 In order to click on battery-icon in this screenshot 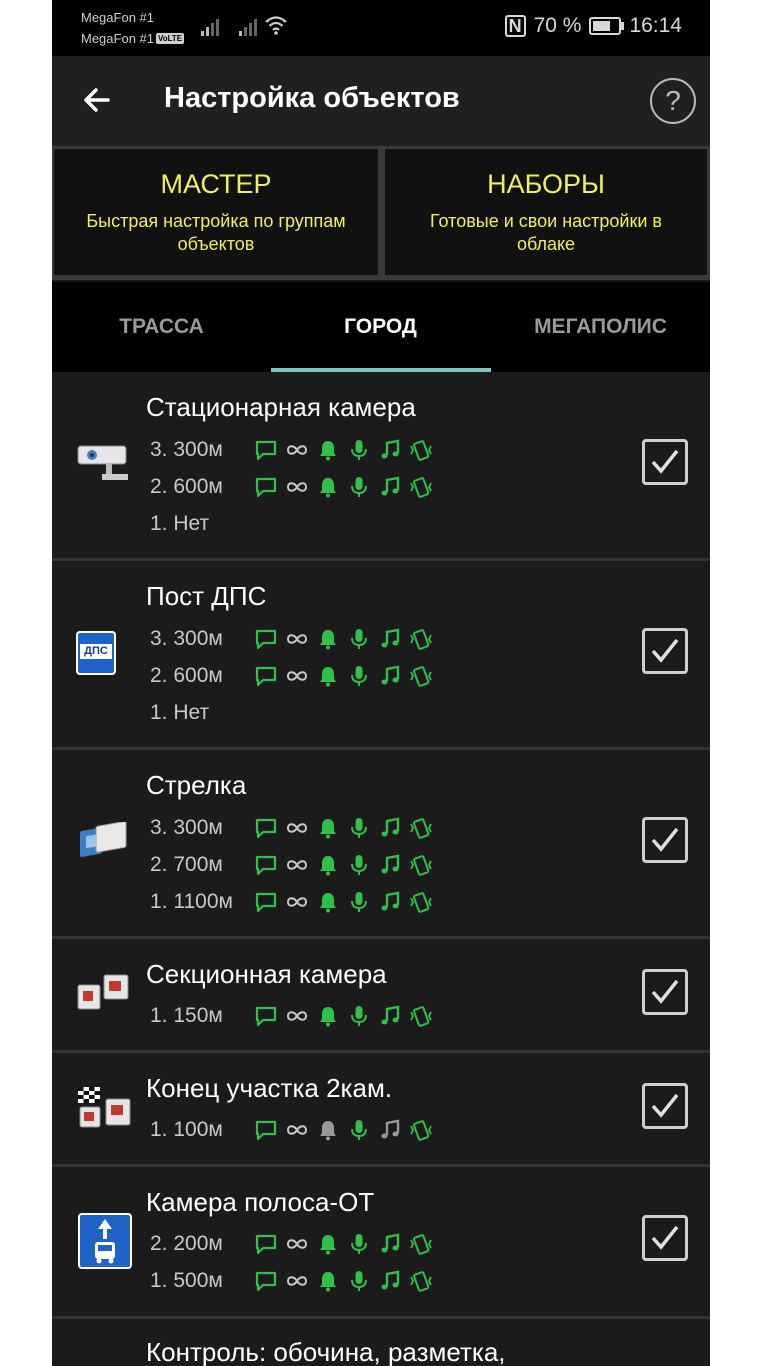, I will do `click(607, 26)`.